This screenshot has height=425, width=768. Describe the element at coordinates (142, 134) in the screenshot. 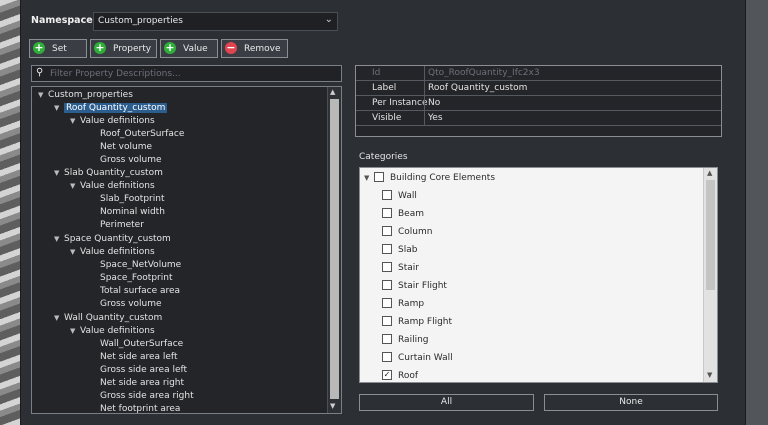

I see `tree-leaf: Roof_OuterSurface` at that location.